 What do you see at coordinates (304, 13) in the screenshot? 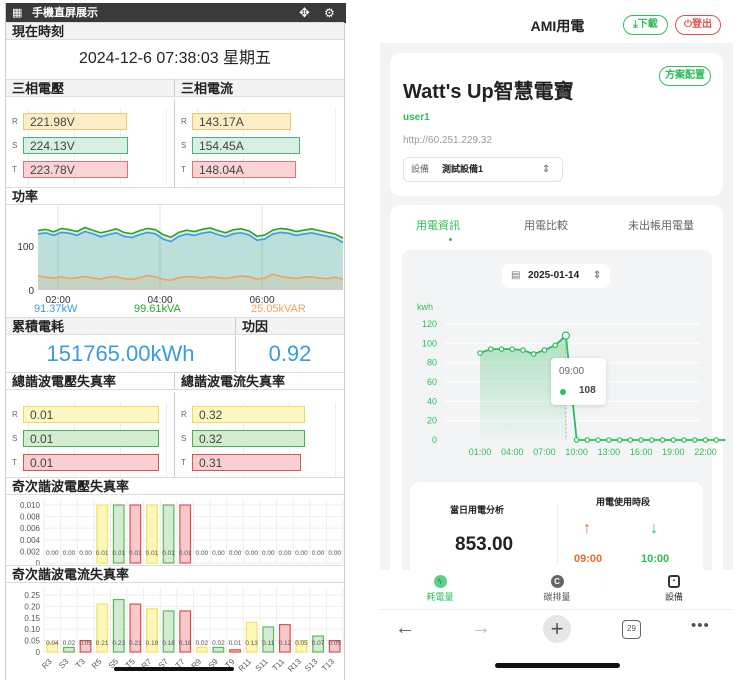
I see `move-icon: ✥` at bounding box center [304, 13].